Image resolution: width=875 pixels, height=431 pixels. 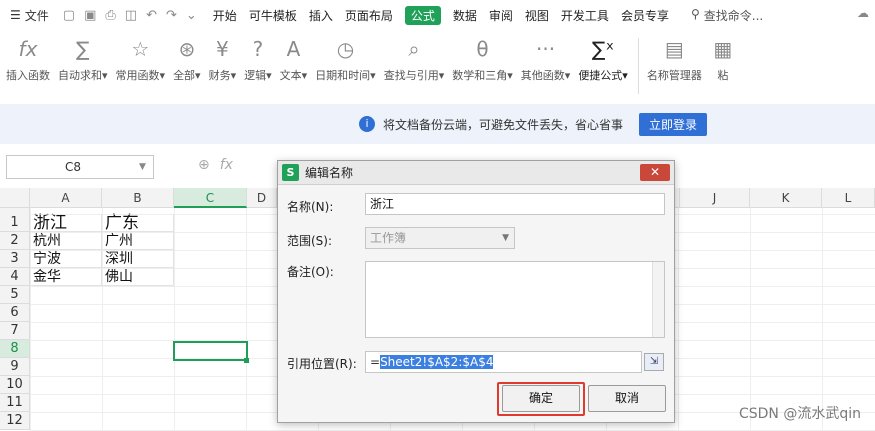 I want to click on other-functions-button: ··· 其他函数▾, so click(x=546, y=56).